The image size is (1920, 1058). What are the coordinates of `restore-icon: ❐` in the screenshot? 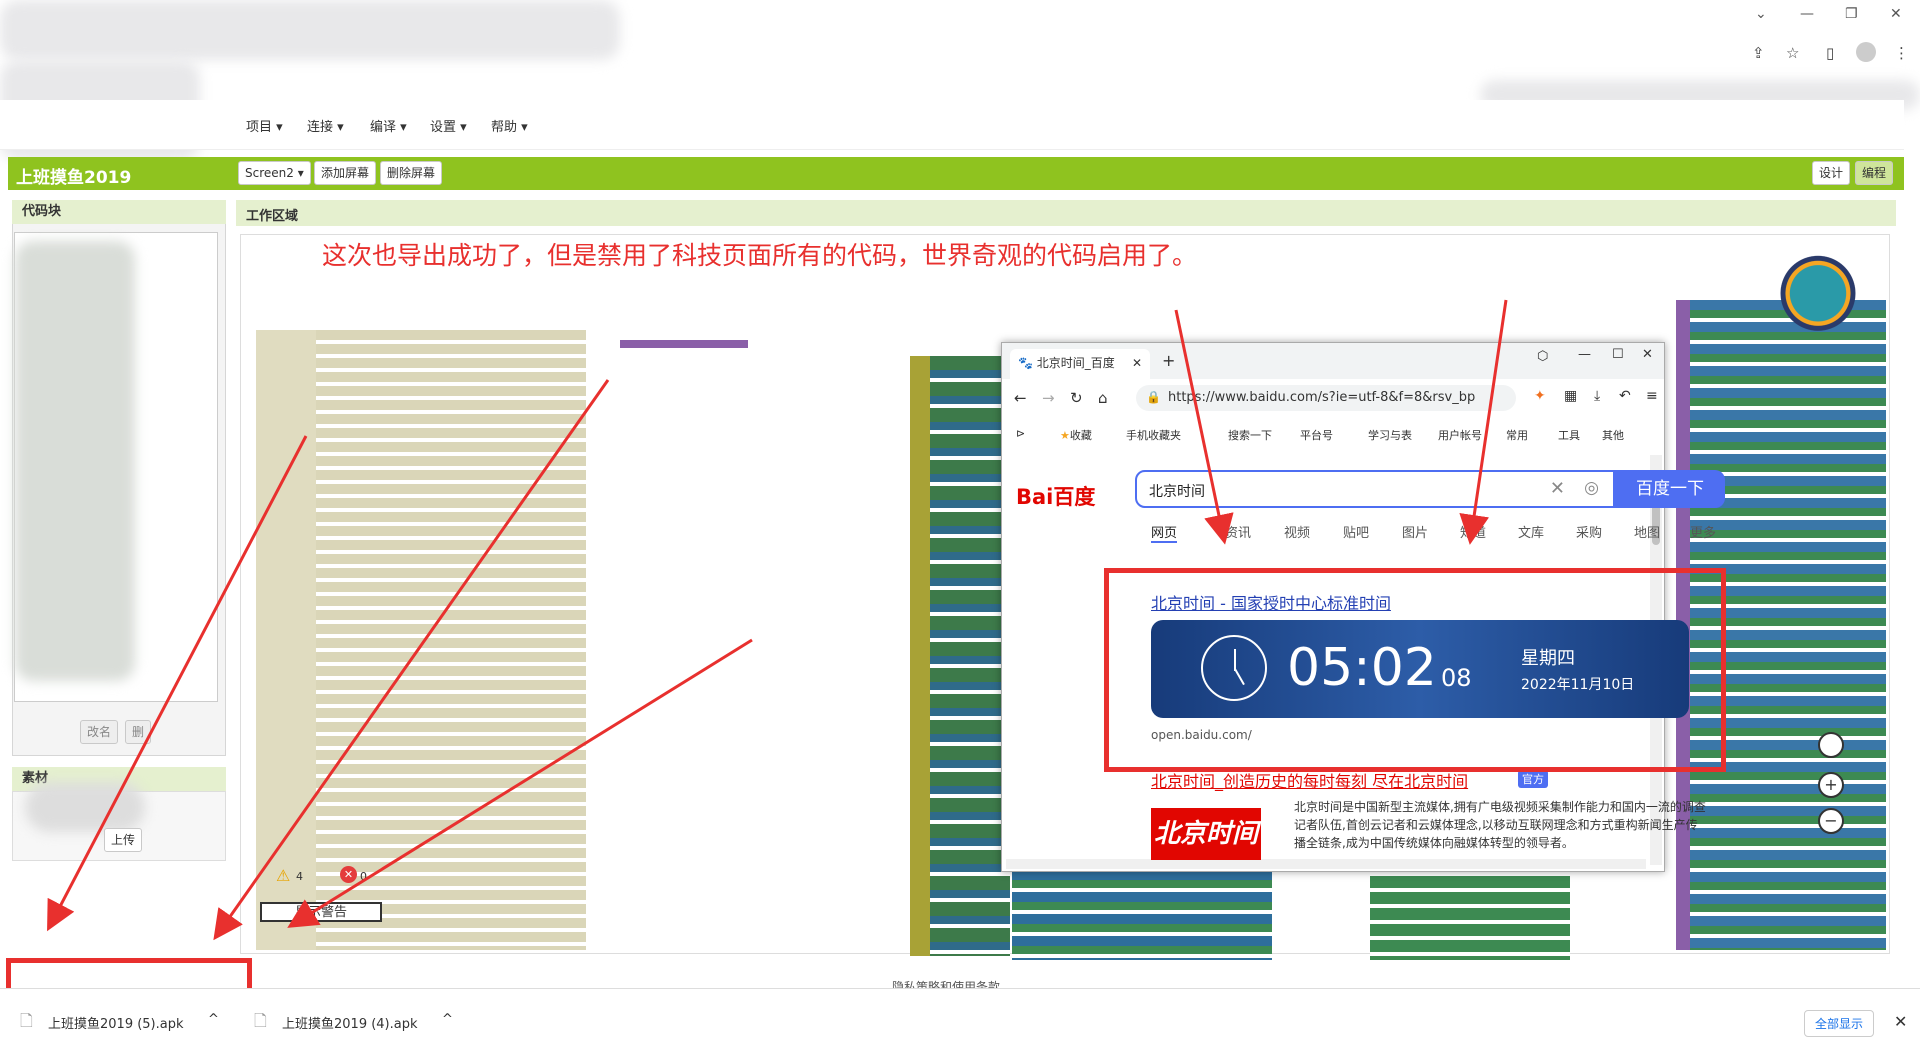 It's located at (1851, 14).